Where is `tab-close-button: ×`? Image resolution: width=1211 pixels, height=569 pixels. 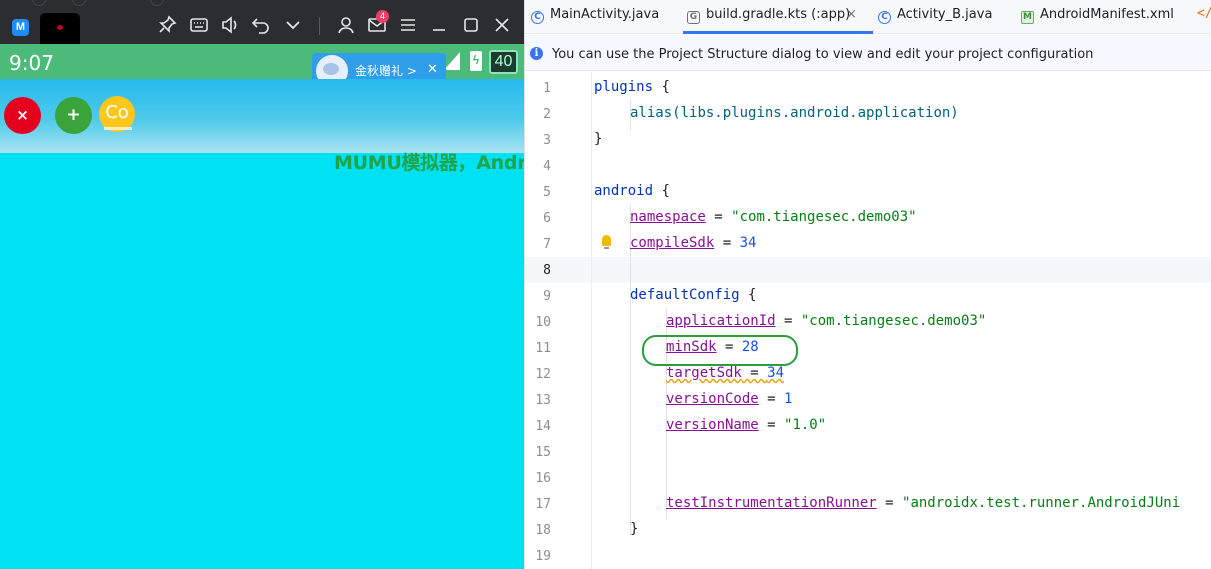
tab-close-button: × is located at coordinates (851, 14).